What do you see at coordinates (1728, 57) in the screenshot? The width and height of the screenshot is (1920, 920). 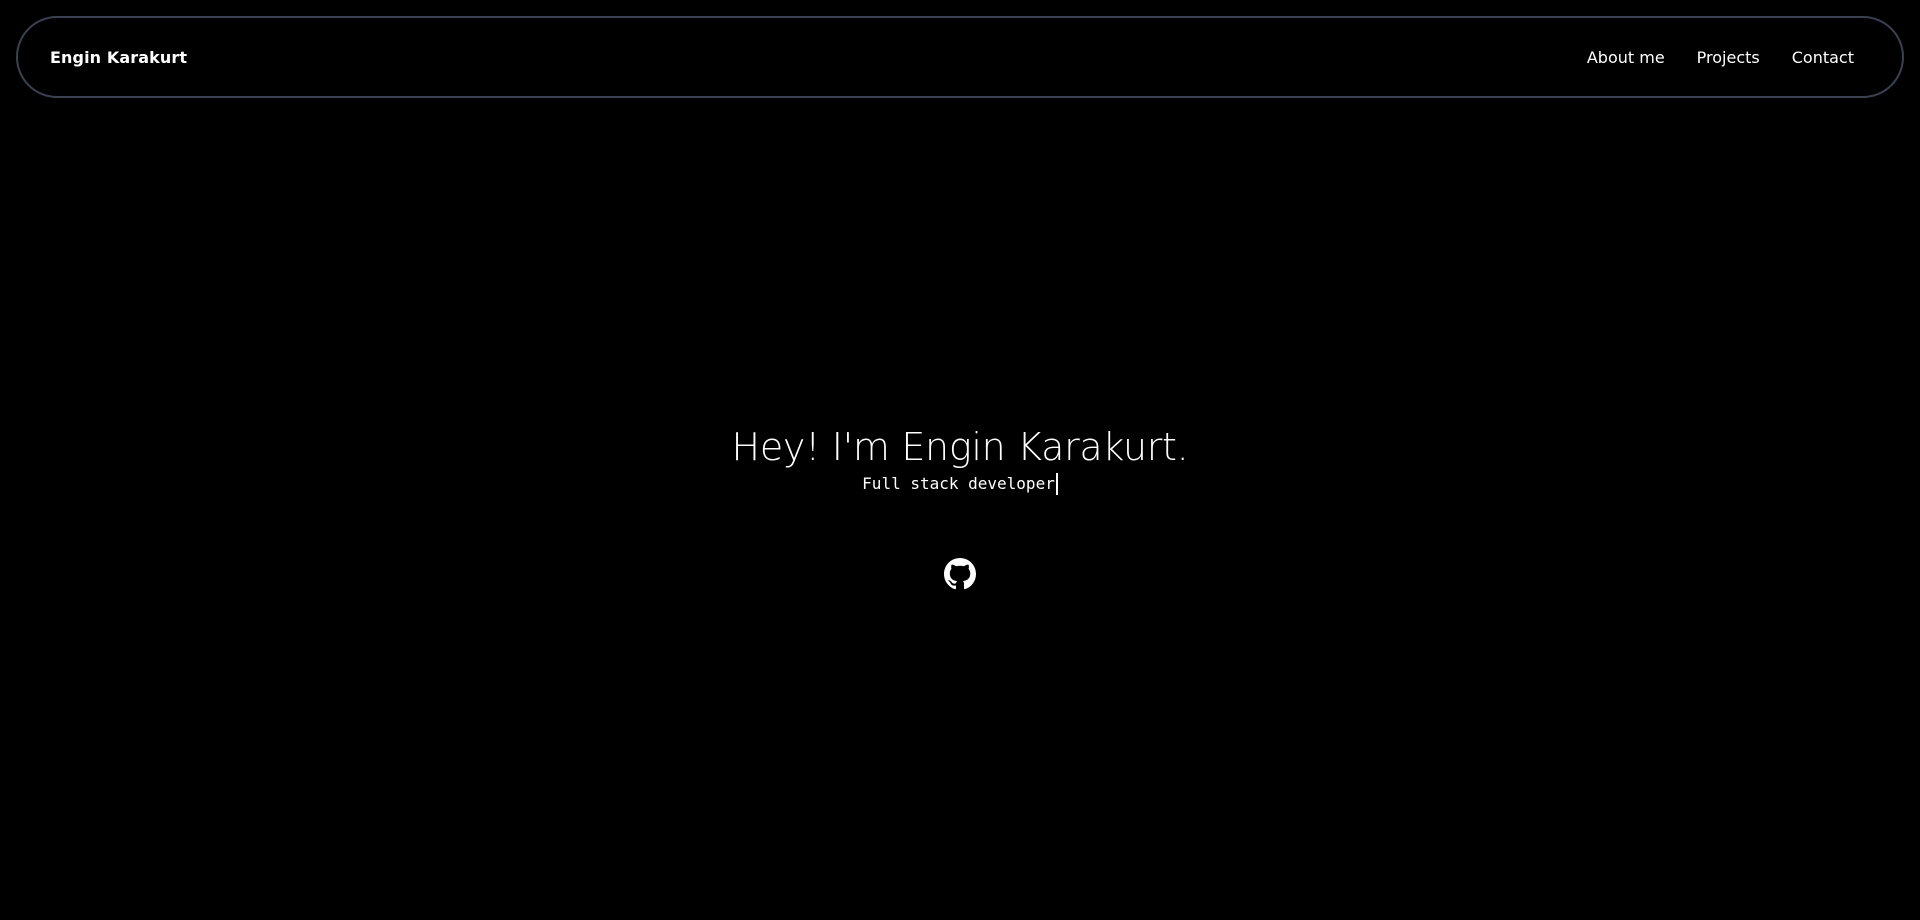 I see `nav-link-projects: Projects` at bounding box center [1728, 57].